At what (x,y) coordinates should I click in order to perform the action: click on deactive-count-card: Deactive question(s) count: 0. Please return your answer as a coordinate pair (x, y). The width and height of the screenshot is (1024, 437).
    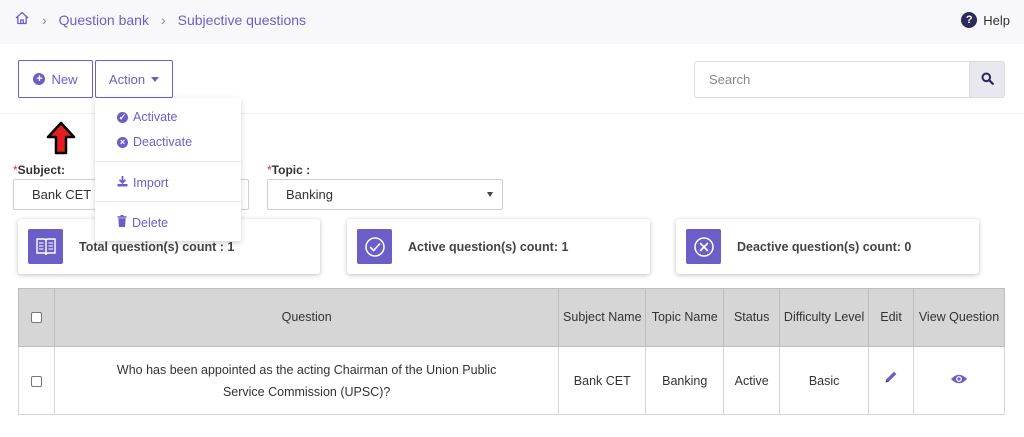
    Looking at the image, I should click on (827, 246).